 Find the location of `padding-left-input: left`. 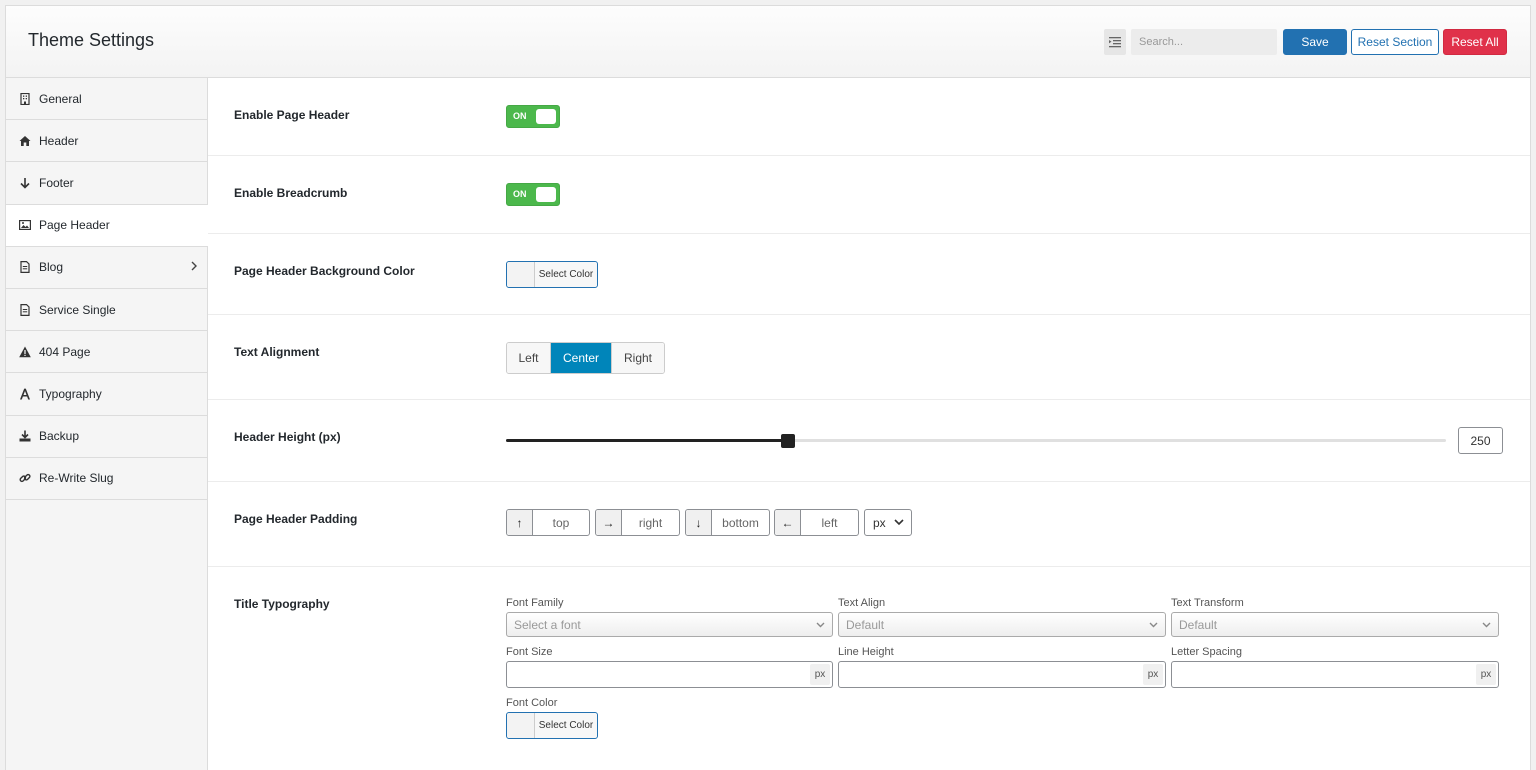

padding-left-input: left is located at coordinates (829, 522).